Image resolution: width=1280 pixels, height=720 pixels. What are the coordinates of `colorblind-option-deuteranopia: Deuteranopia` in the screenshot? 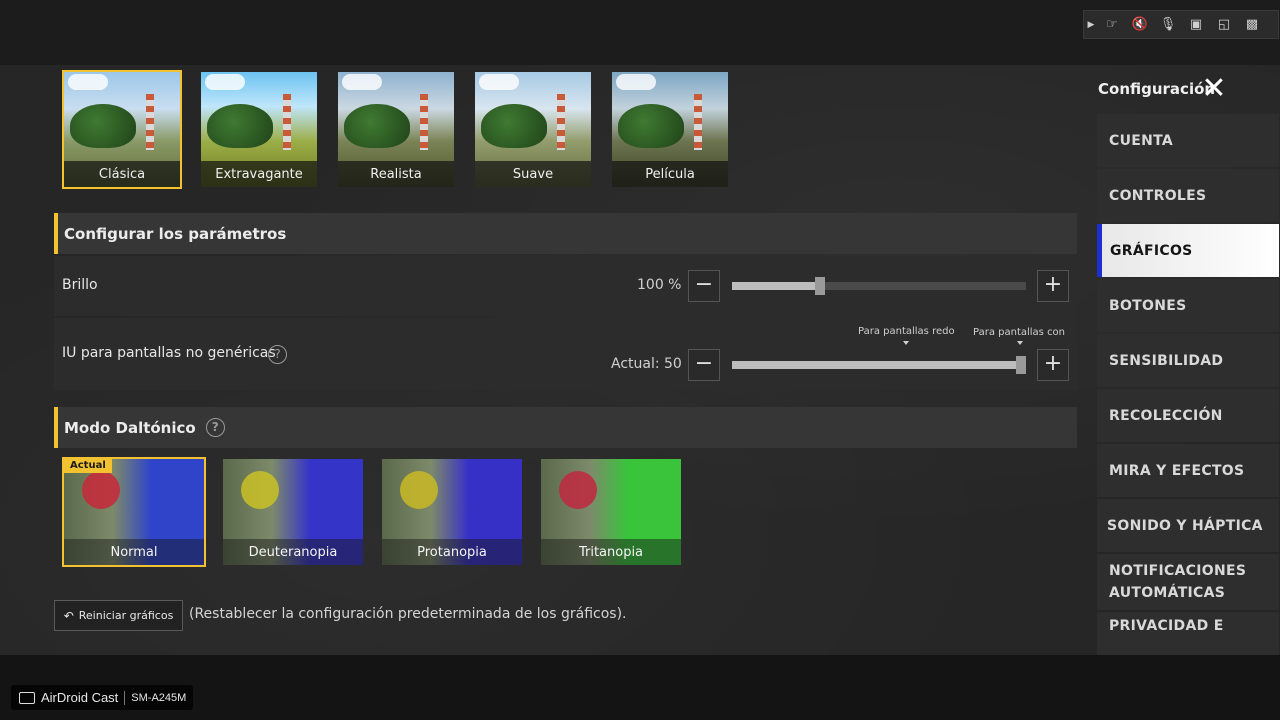 It's located at (293, 512).